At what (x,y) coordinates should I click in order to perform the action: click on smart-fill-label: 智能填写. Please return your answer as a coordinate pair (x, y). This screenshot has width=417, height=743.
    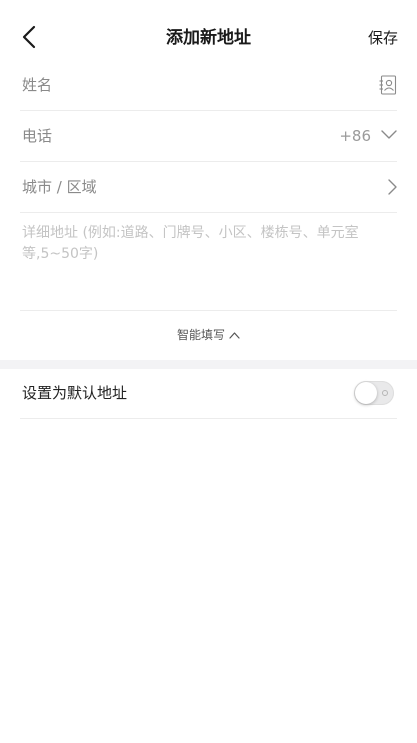
    Looking at the image, I should click on (200, 335).